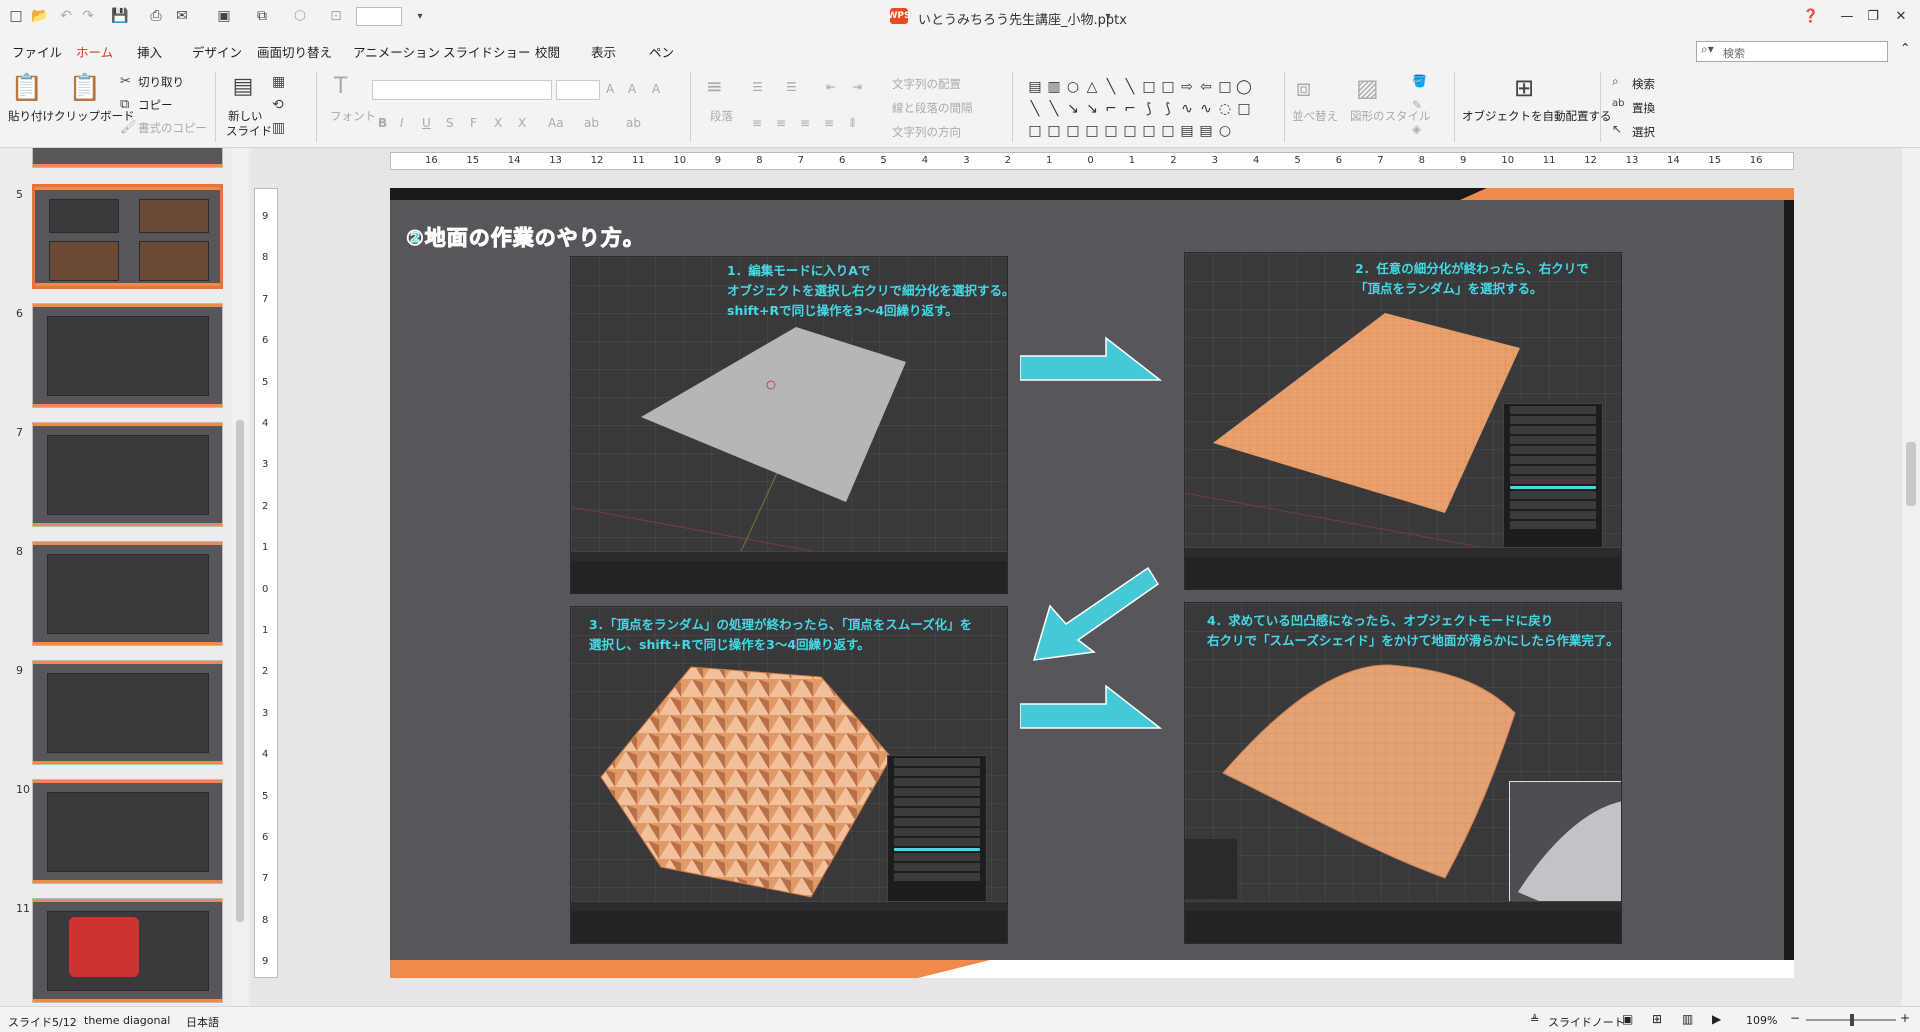 The width and height of the screenshot is (1920, 1032). I want to click on line-spacing-button: 線と段落の間隔, so click(932, 108).